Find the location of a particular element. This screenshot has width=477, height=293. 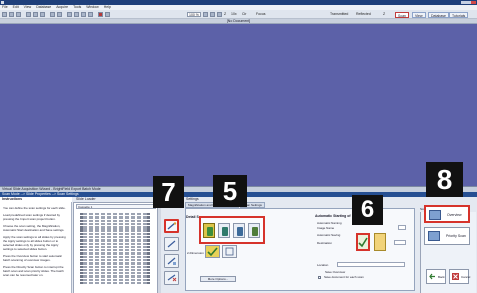

dimension-label: 2-Dimension is located at coordinates (195, 253).